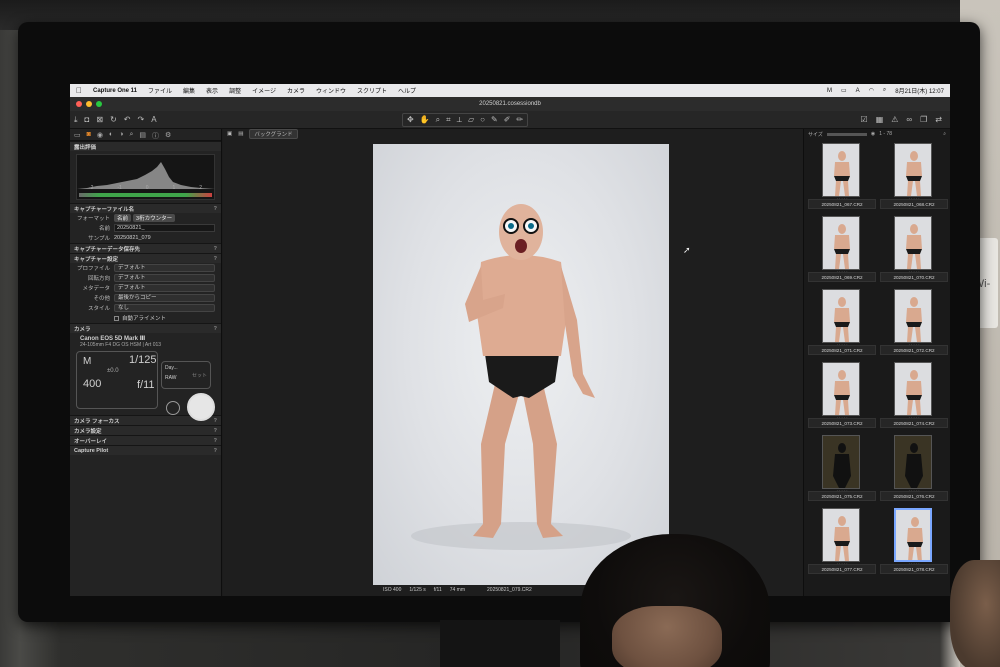 The height and width of the screenshot is (667, 1000). I want to click on camera-mode: M, so click(87, 361).